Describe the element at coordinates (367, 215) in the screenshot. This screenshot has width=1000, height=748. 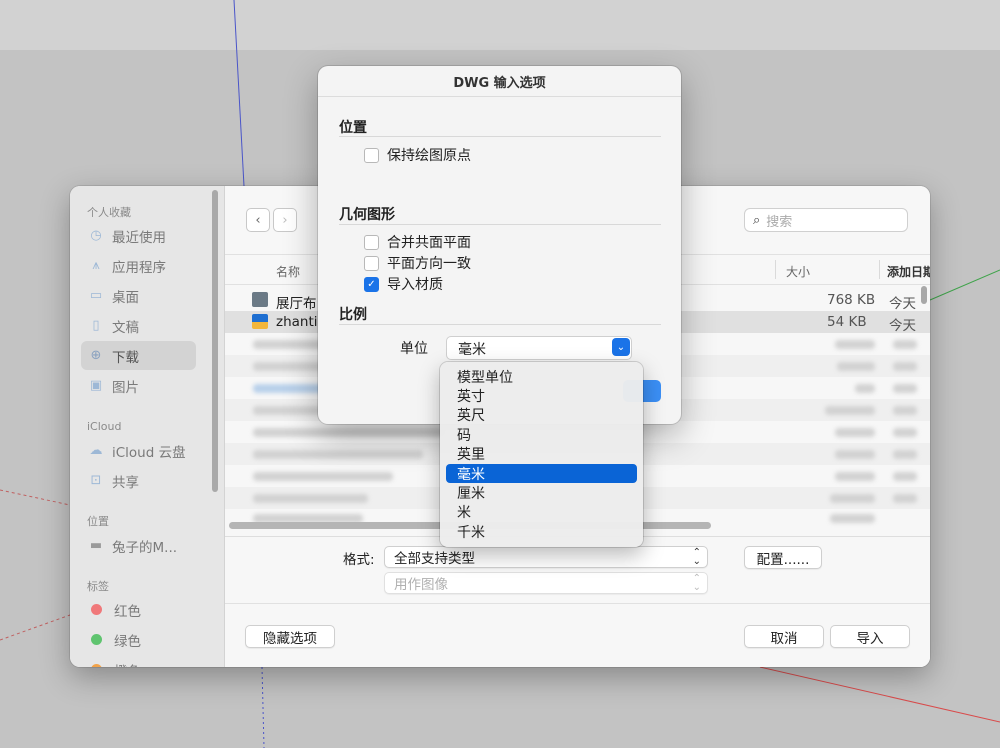
I see `group-title-geometry: 几何图形` at that location.